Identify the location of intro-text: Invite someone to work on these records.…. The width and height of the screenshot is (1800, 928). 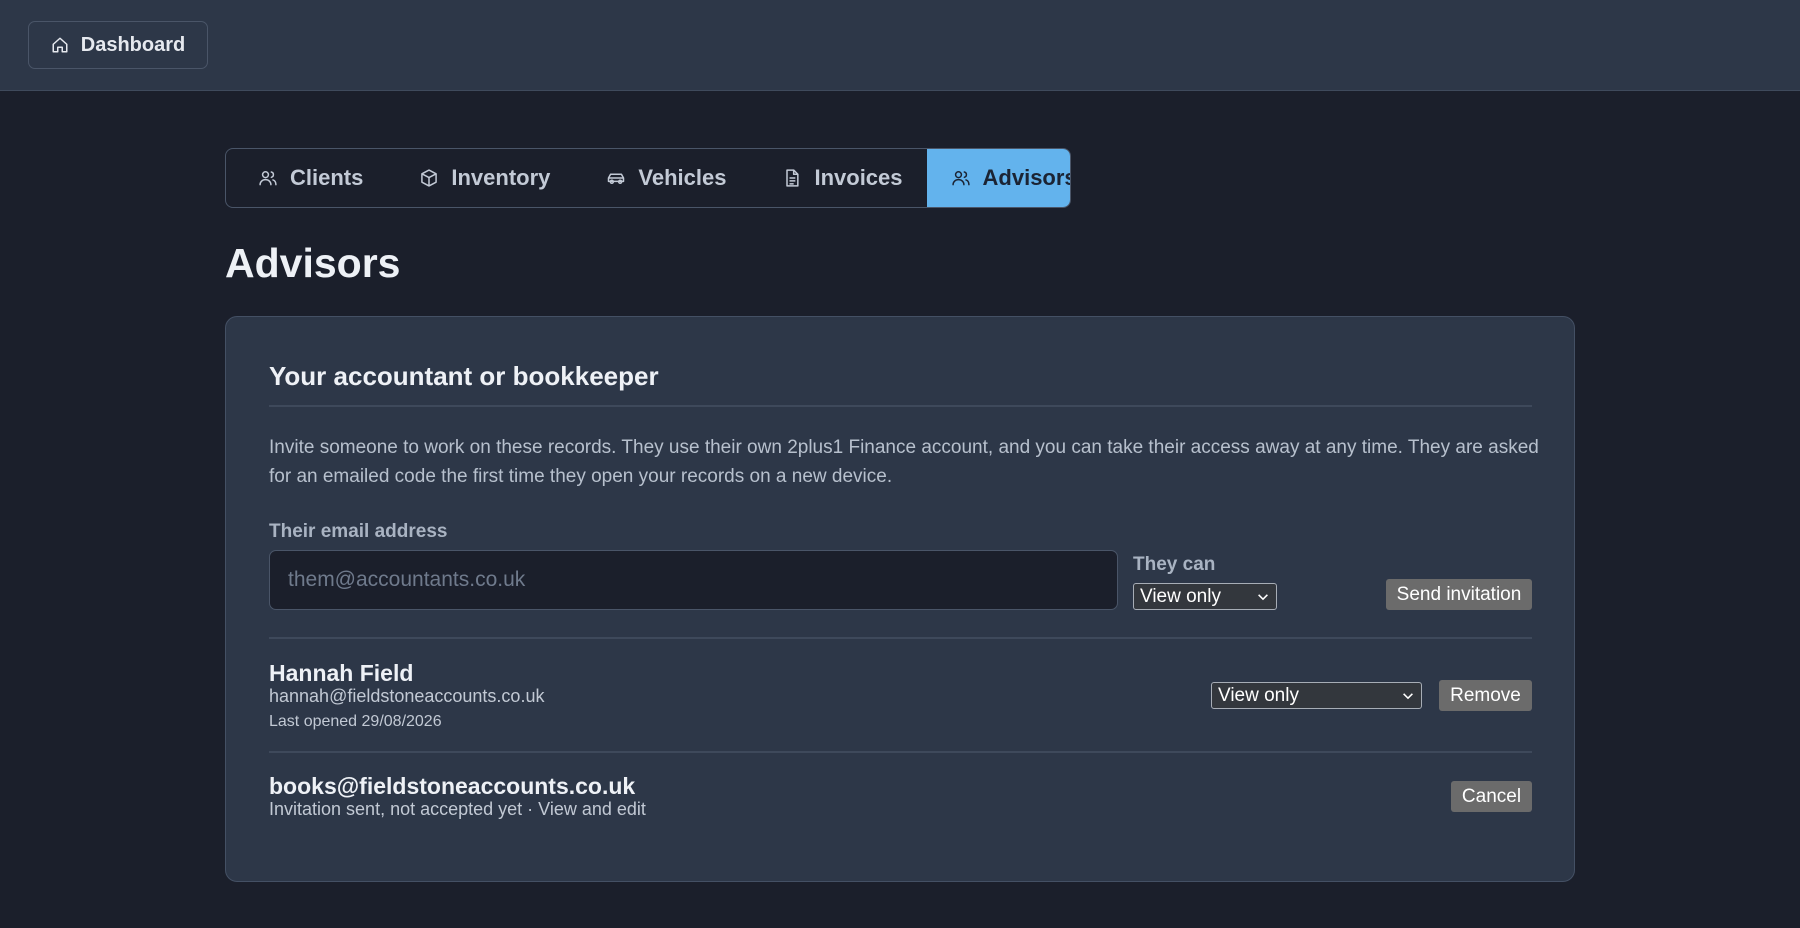
(904, 462).